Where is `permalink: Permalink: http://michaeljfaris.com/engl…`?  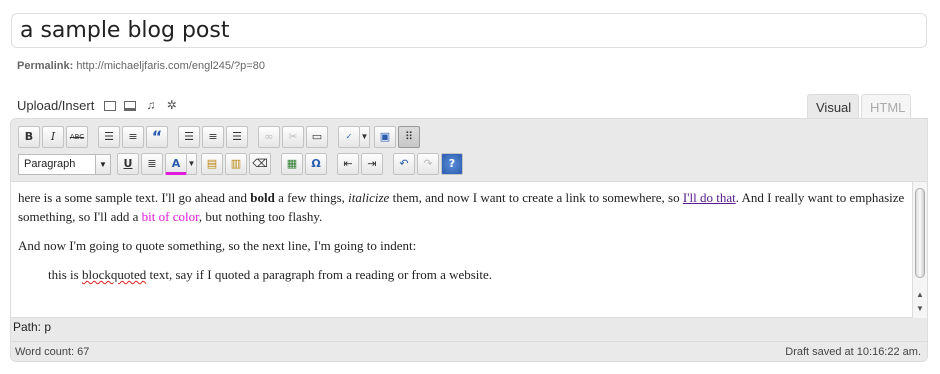
permalink: Permalink: http://michaeljfaris.com/engl… is located at coordinates (141, 66).